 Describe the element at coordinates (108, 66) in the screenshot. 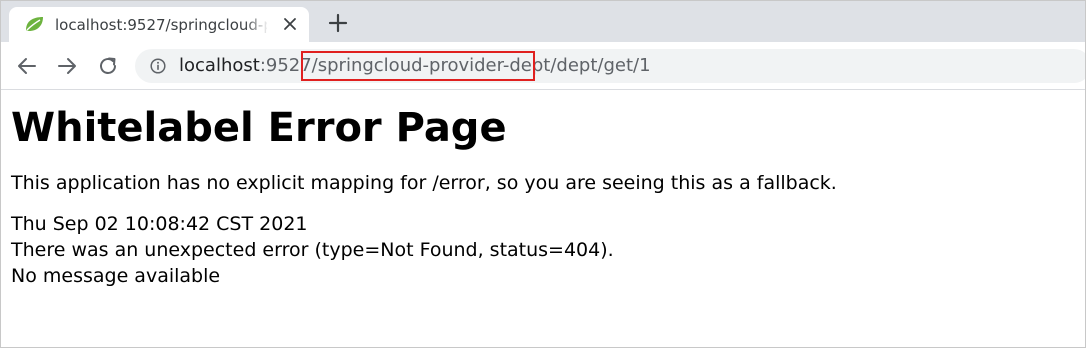

I see `reload-icon` at that location.